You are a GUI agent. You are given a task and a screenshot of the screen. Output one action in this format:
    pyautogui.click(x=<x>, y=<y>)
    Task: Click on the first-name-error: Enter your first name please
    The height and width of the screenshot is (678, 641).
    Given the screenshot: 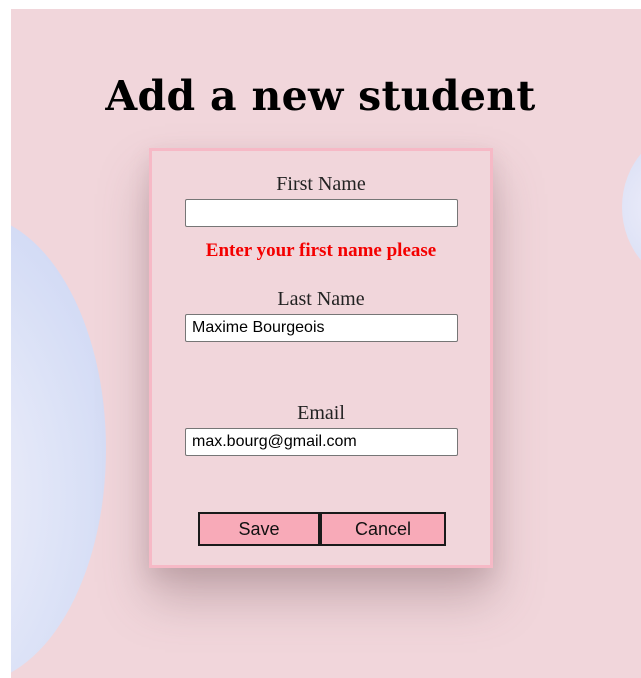 What is the action you would take?
    pyautogui.click(x=321, y=250)
    